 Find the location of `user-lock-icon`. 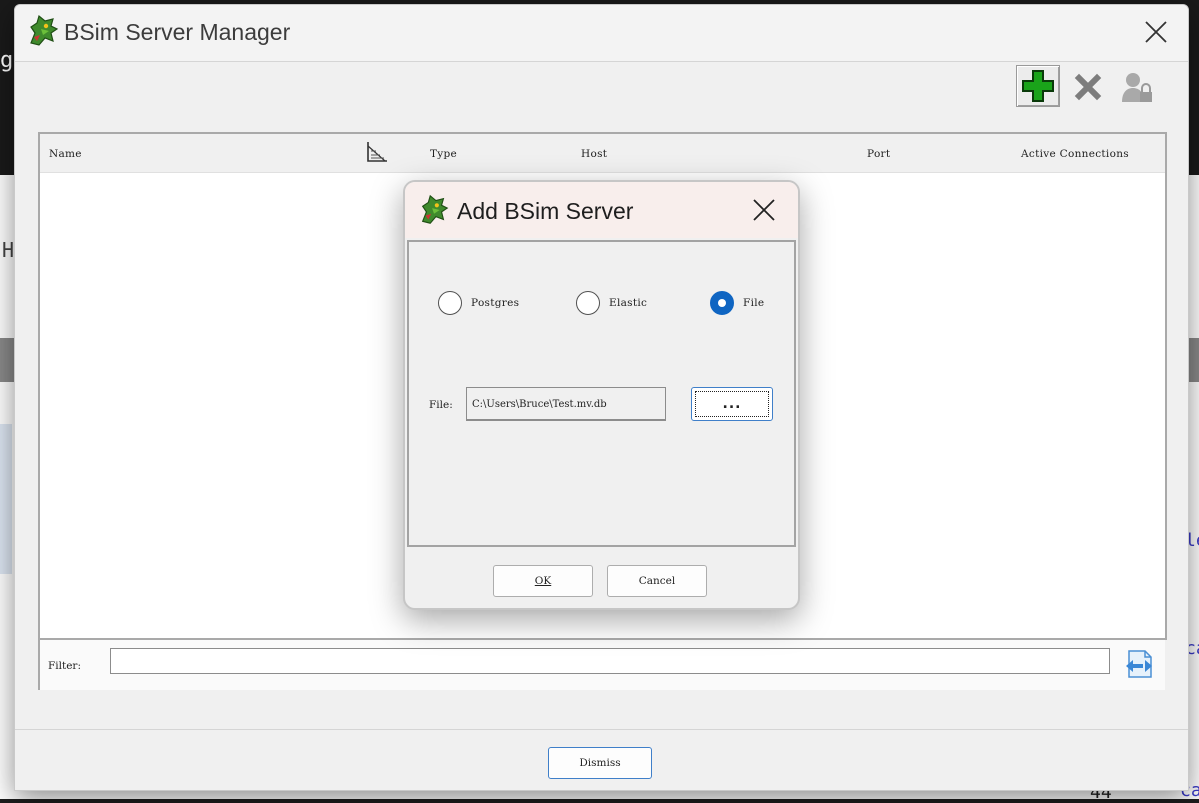

user-lock-icon is located at coordinates (1137, 87).